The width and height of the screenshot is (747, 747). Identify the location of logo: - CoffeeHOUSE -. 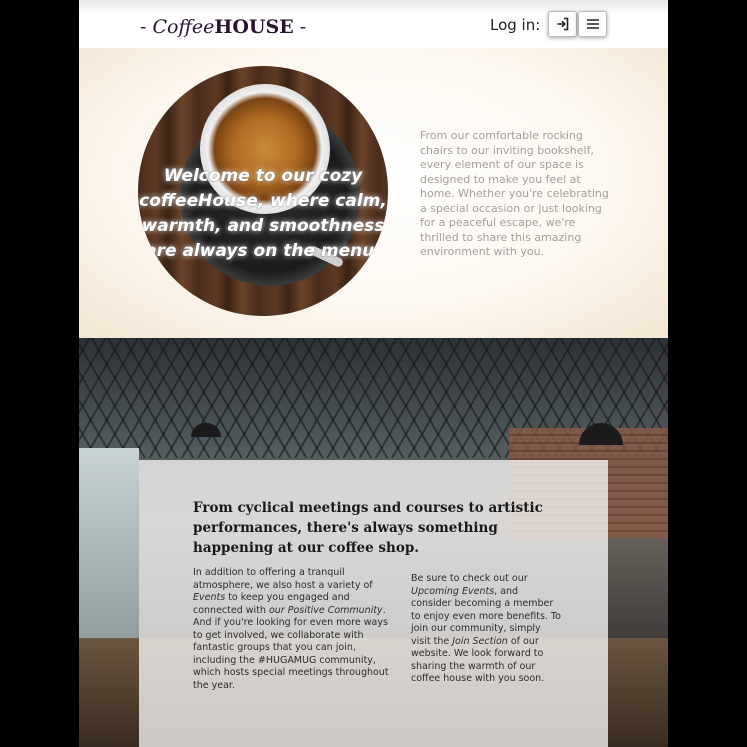
(223, 27).